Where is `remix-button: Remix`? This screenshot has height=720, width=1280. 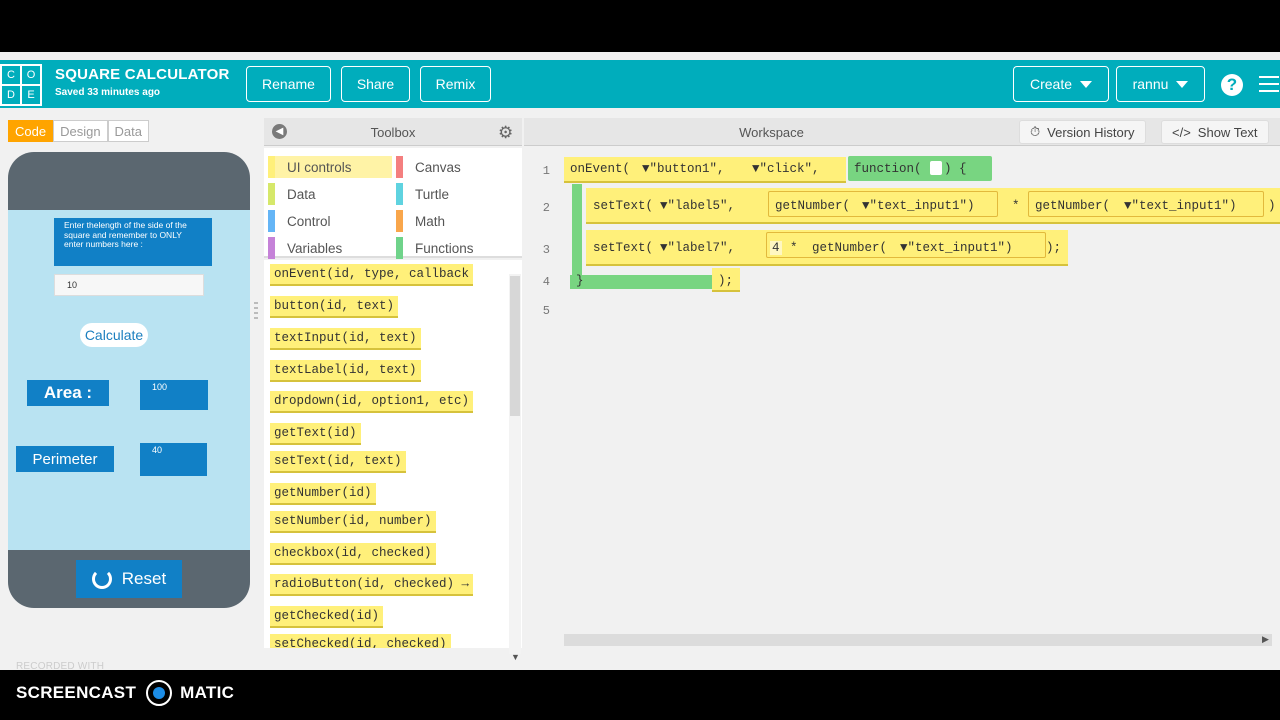 remix-button: Remix is located at coordinates (455, 84).